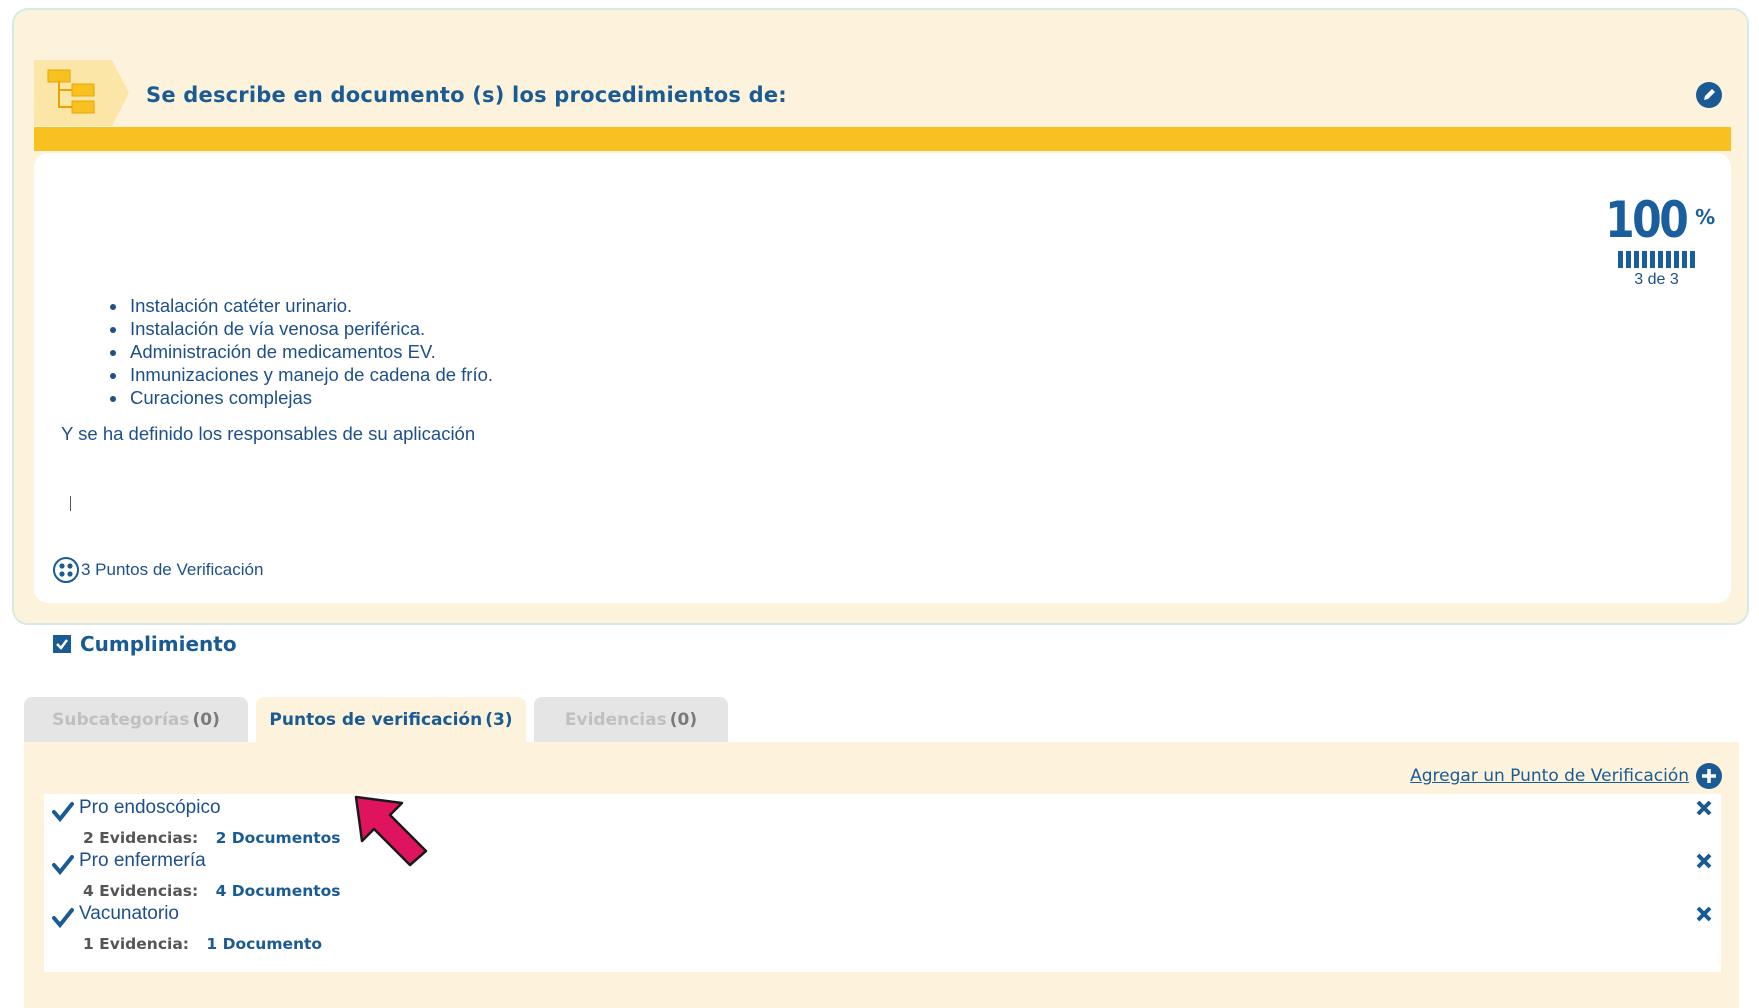 The width and height of the screenshot is (1759, 1008). I want to click on header-divider-bar, so click(882, 139).